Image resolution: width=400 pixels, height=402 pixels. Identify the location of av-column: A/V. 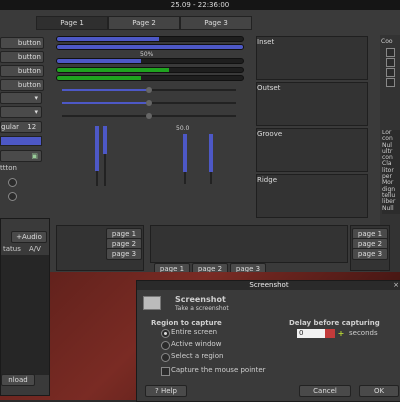
(35, 249).